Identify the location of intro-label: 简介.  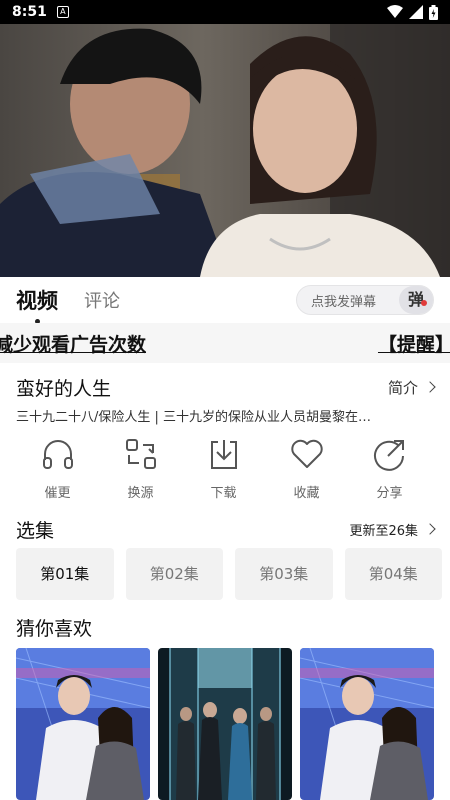
(402, 387).